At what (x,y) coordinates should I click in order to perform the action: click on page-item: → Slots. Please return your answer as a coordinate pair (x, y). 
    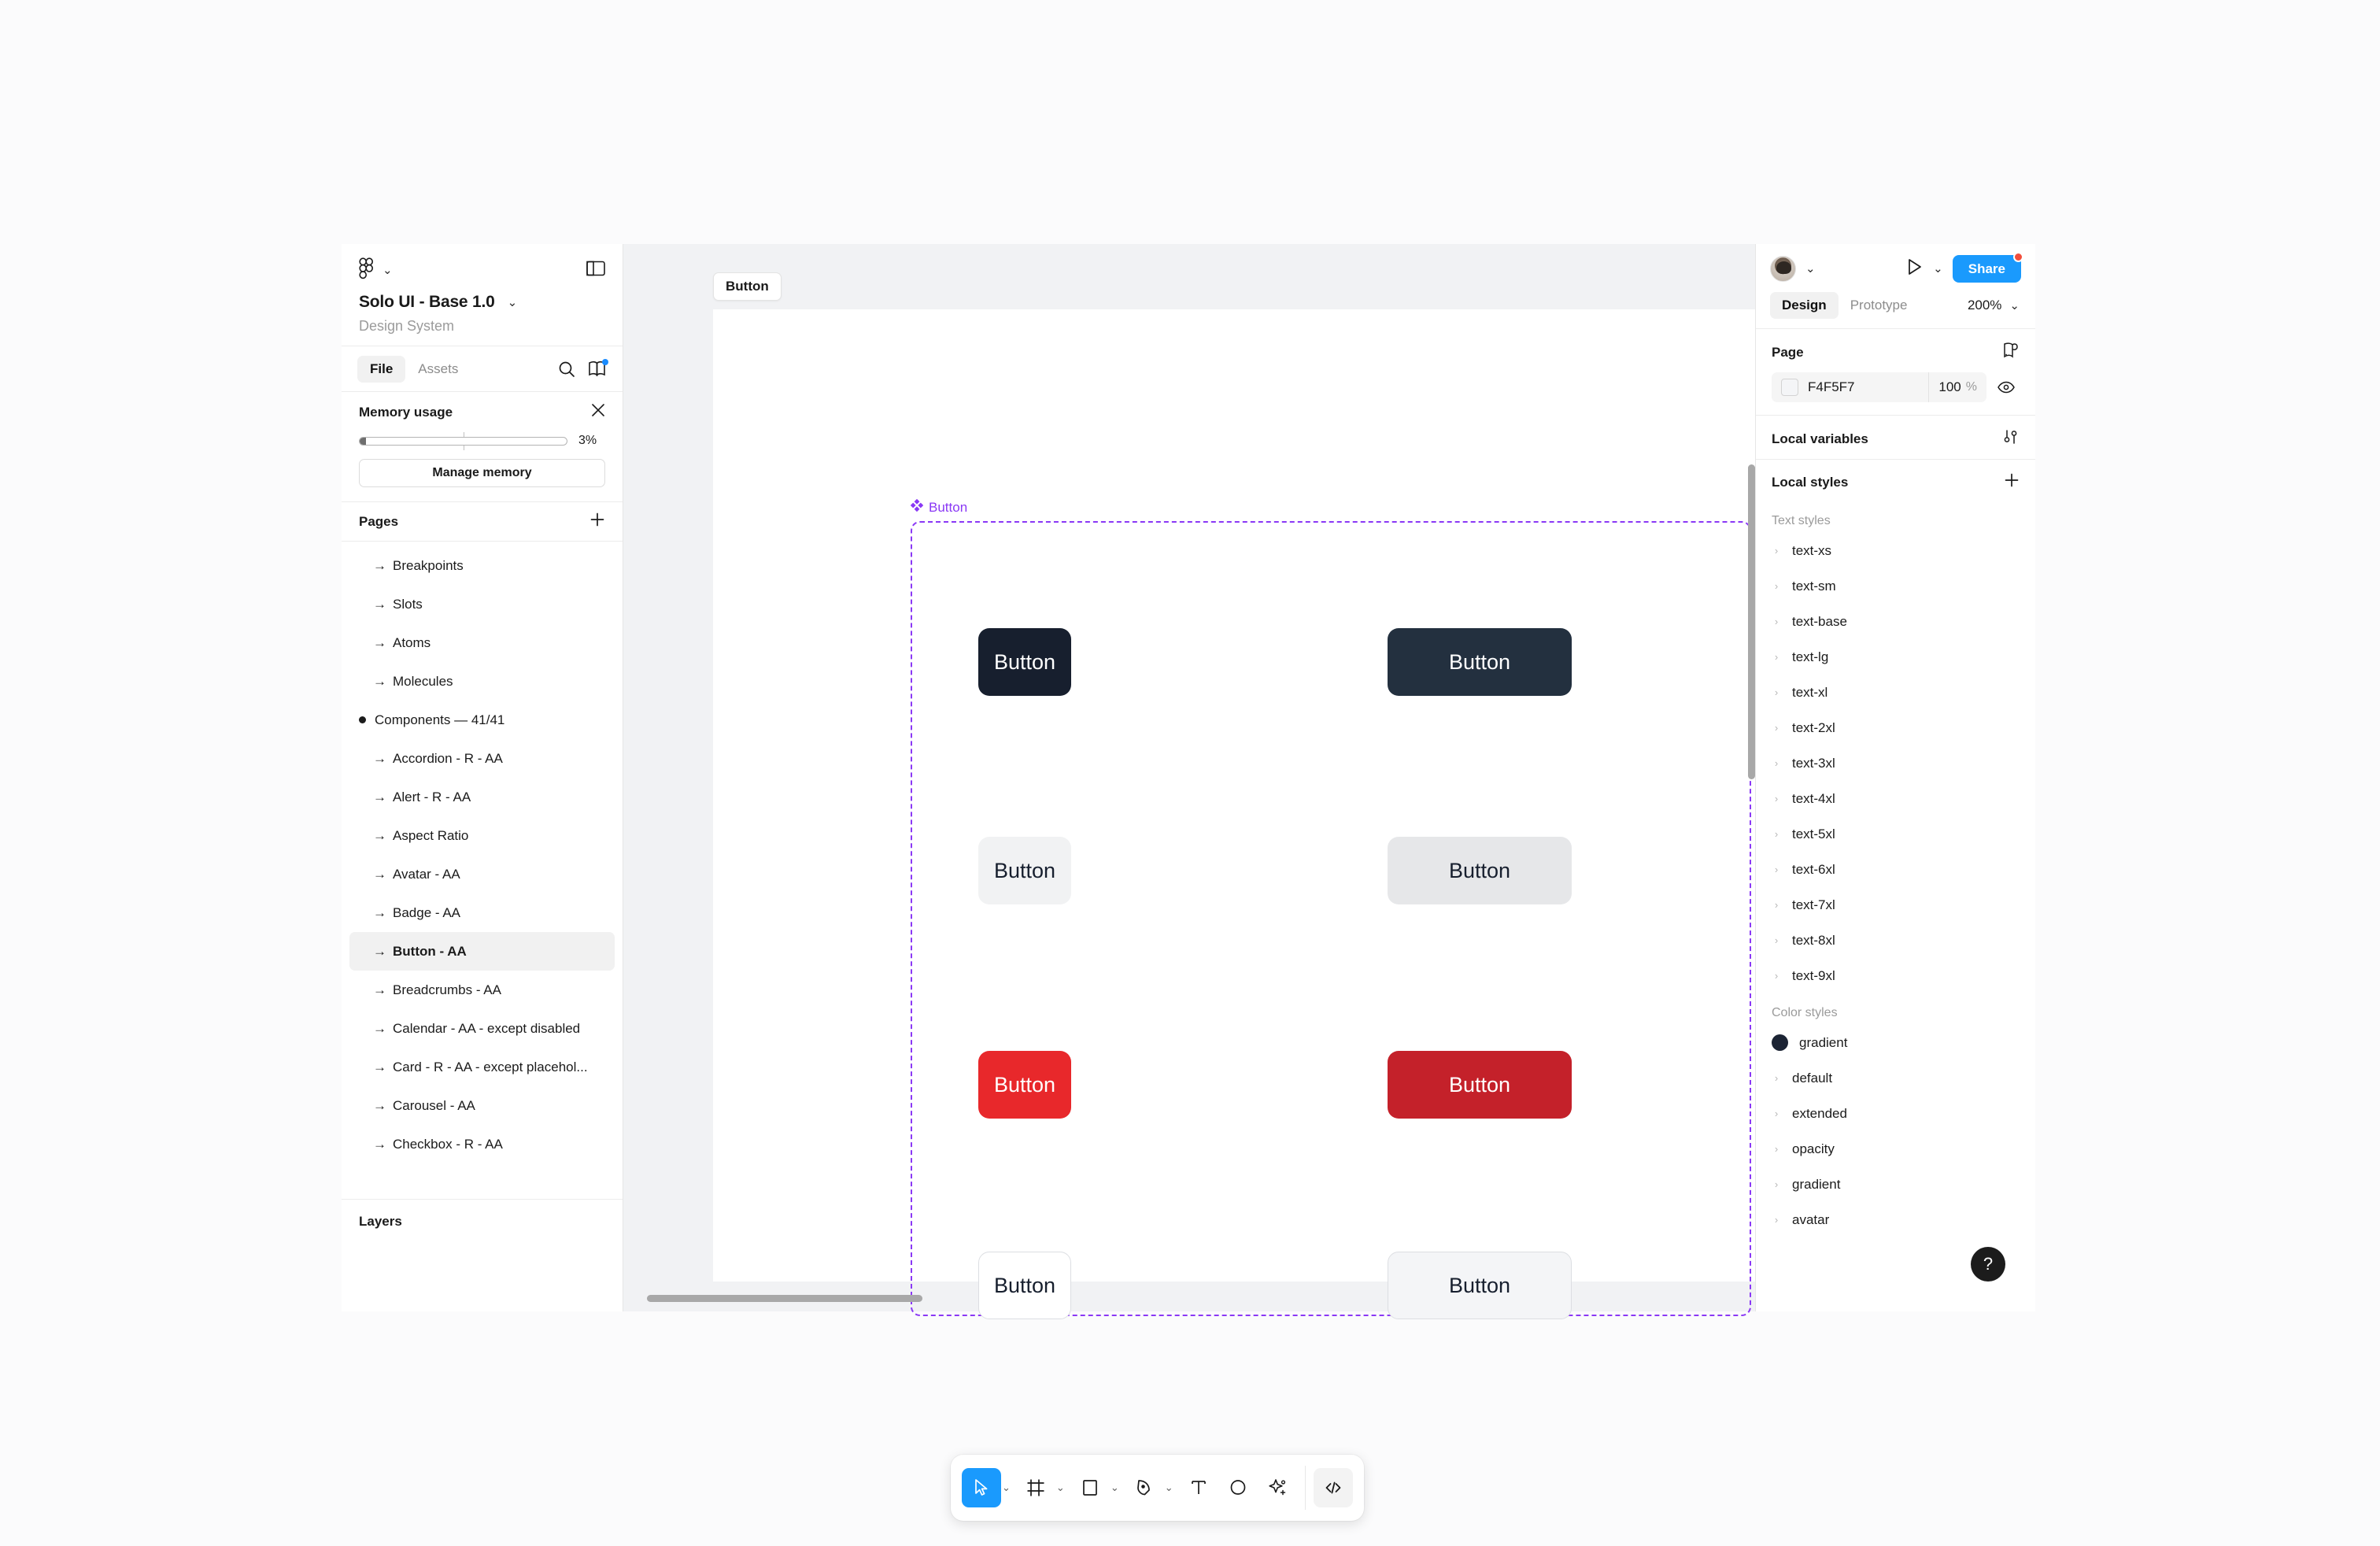
    Looking at the image, I should click on (482, 604).